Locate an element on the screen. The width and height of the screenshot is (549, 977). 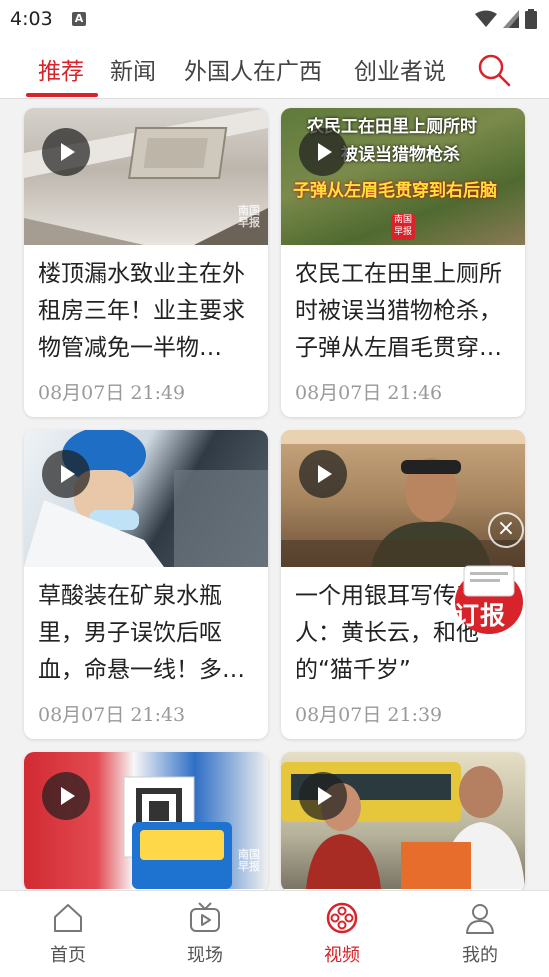
nav-home: 首页 is located at coordinates (68, 934).